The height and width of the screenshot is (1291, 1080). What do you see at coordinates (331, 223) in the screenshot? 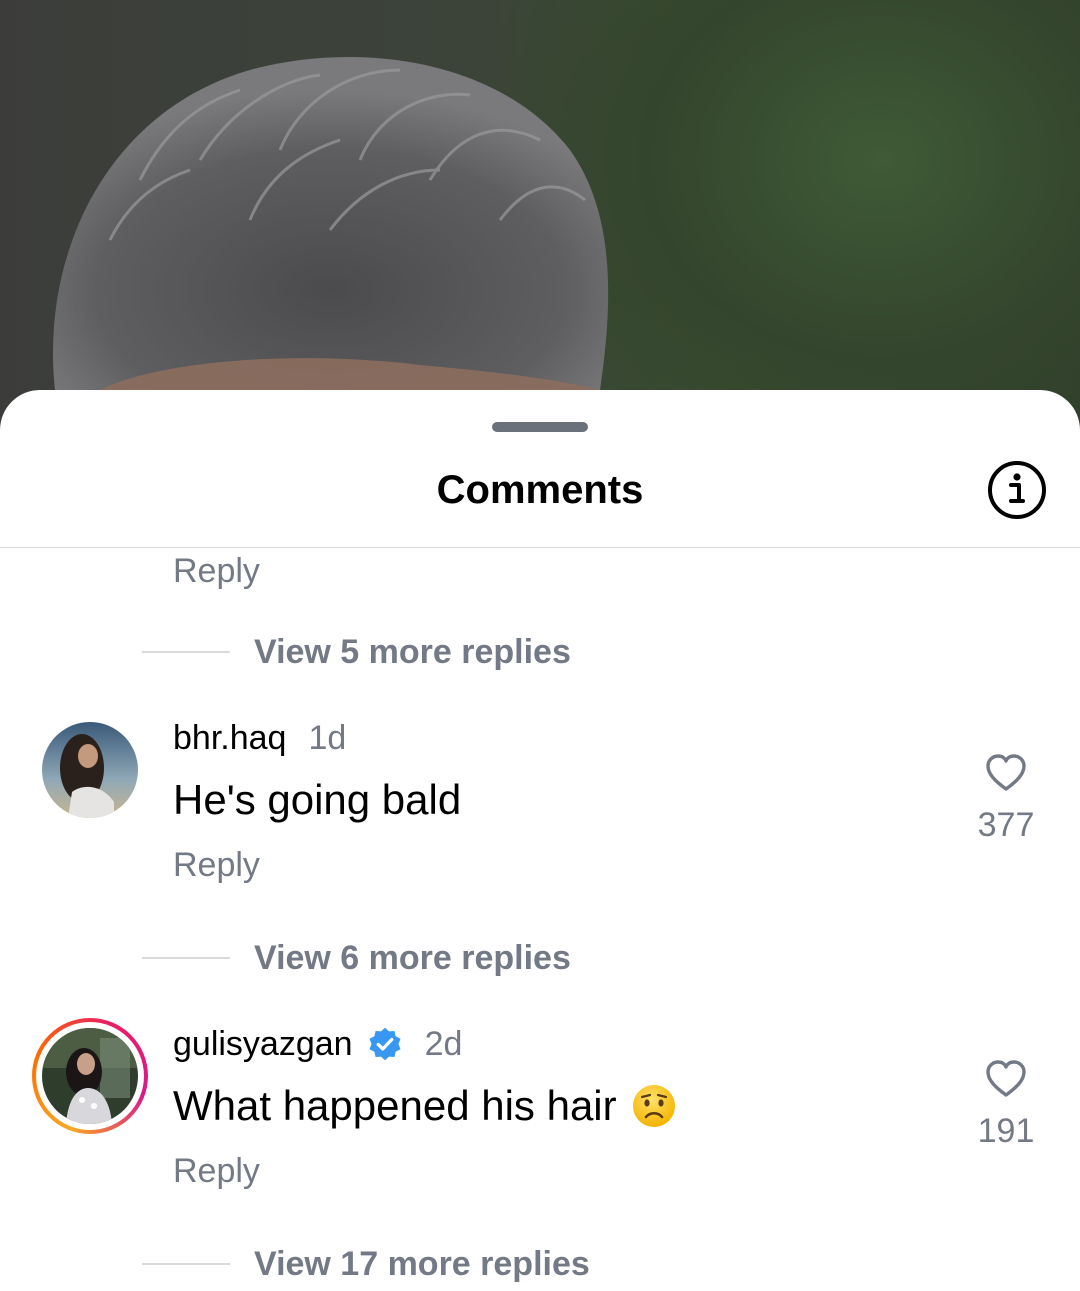
I see `hair-image` at bounding box center [331, 223].